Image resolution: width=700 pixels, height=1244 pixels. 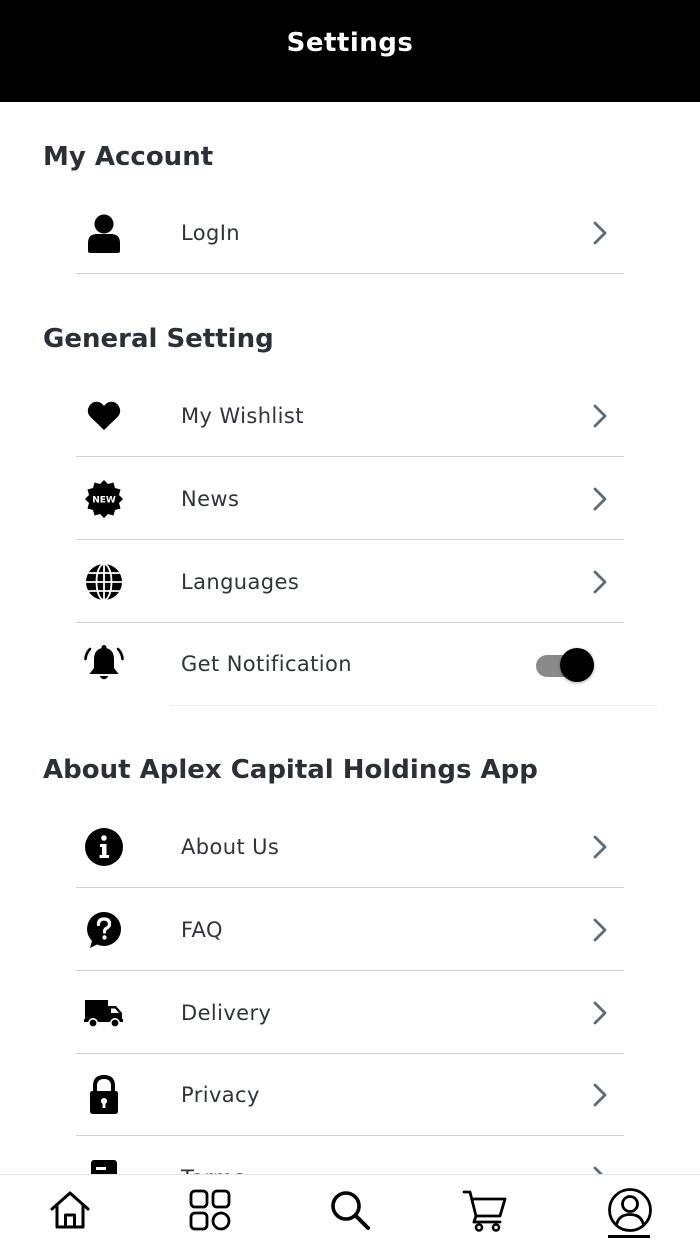 I want to click on settings-item-label: Privacy, so click(x=220, y=1094).